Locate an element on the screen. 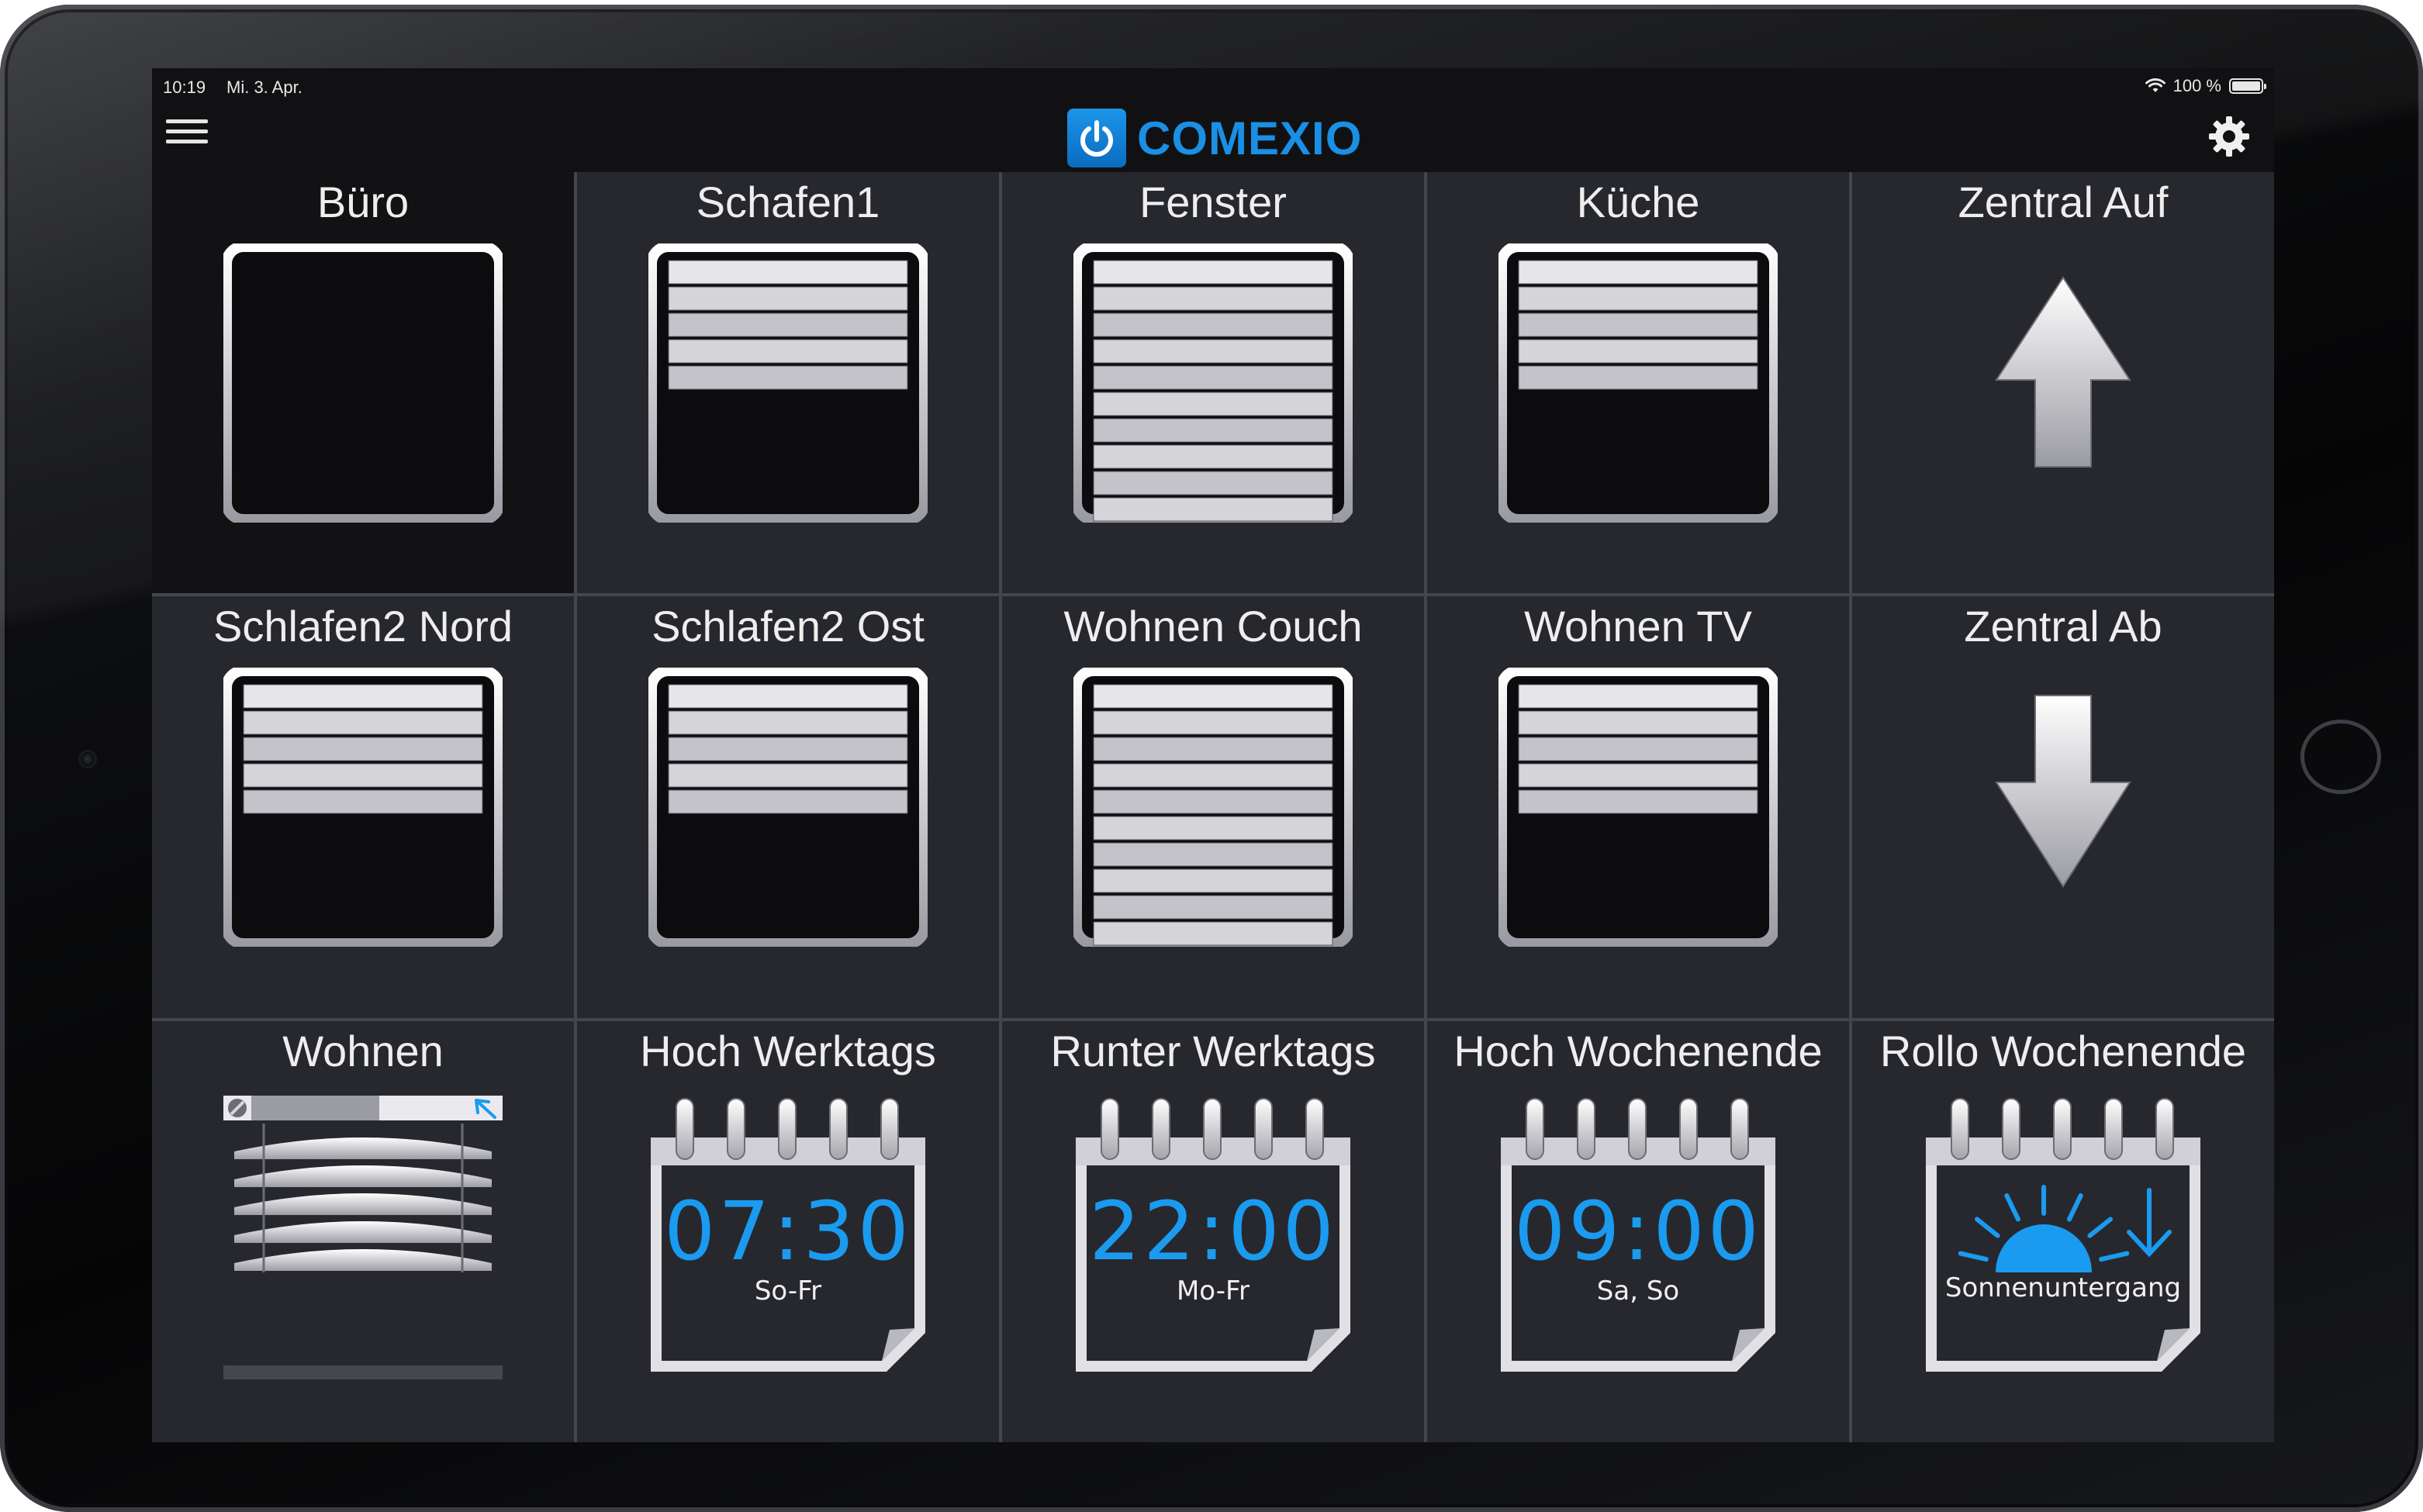 The height and width of the screenshot is (1512, 2423). tile-label: Büro is located at coordinates (363, 202).